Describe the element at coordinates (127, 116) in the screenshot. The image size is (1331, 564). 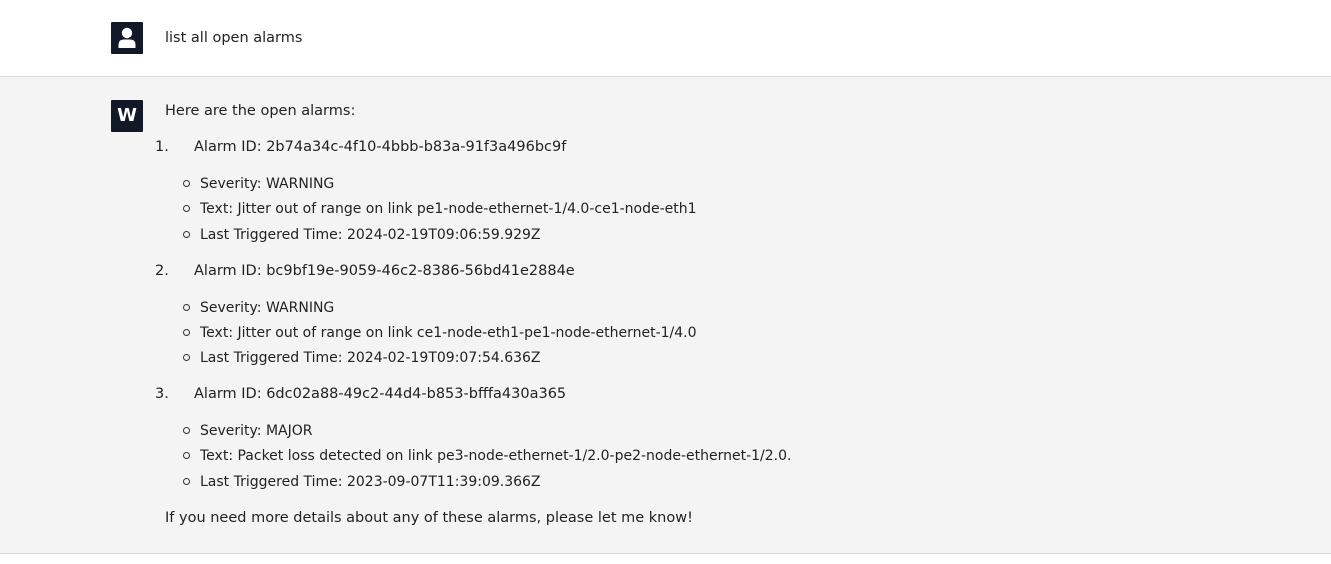
I see `assistant-avatar: W` at that location.